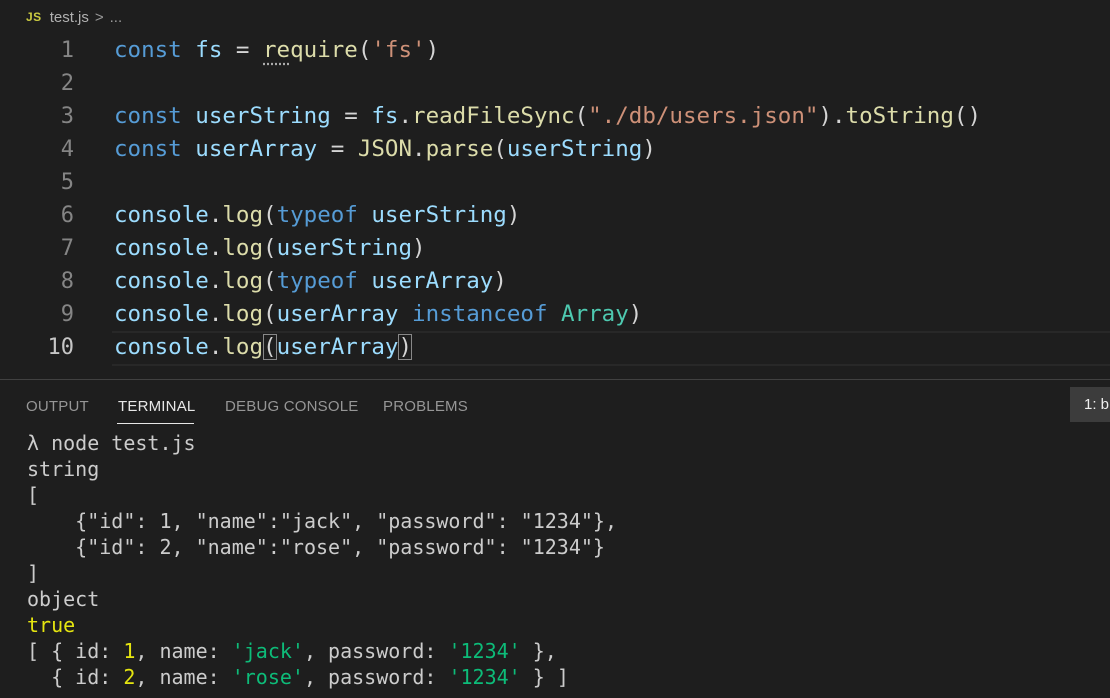  Describe the element at coordinates (291, 406) in the screenshot. I see `tab-debug-console: DEBUG CONSOLE` at that location.